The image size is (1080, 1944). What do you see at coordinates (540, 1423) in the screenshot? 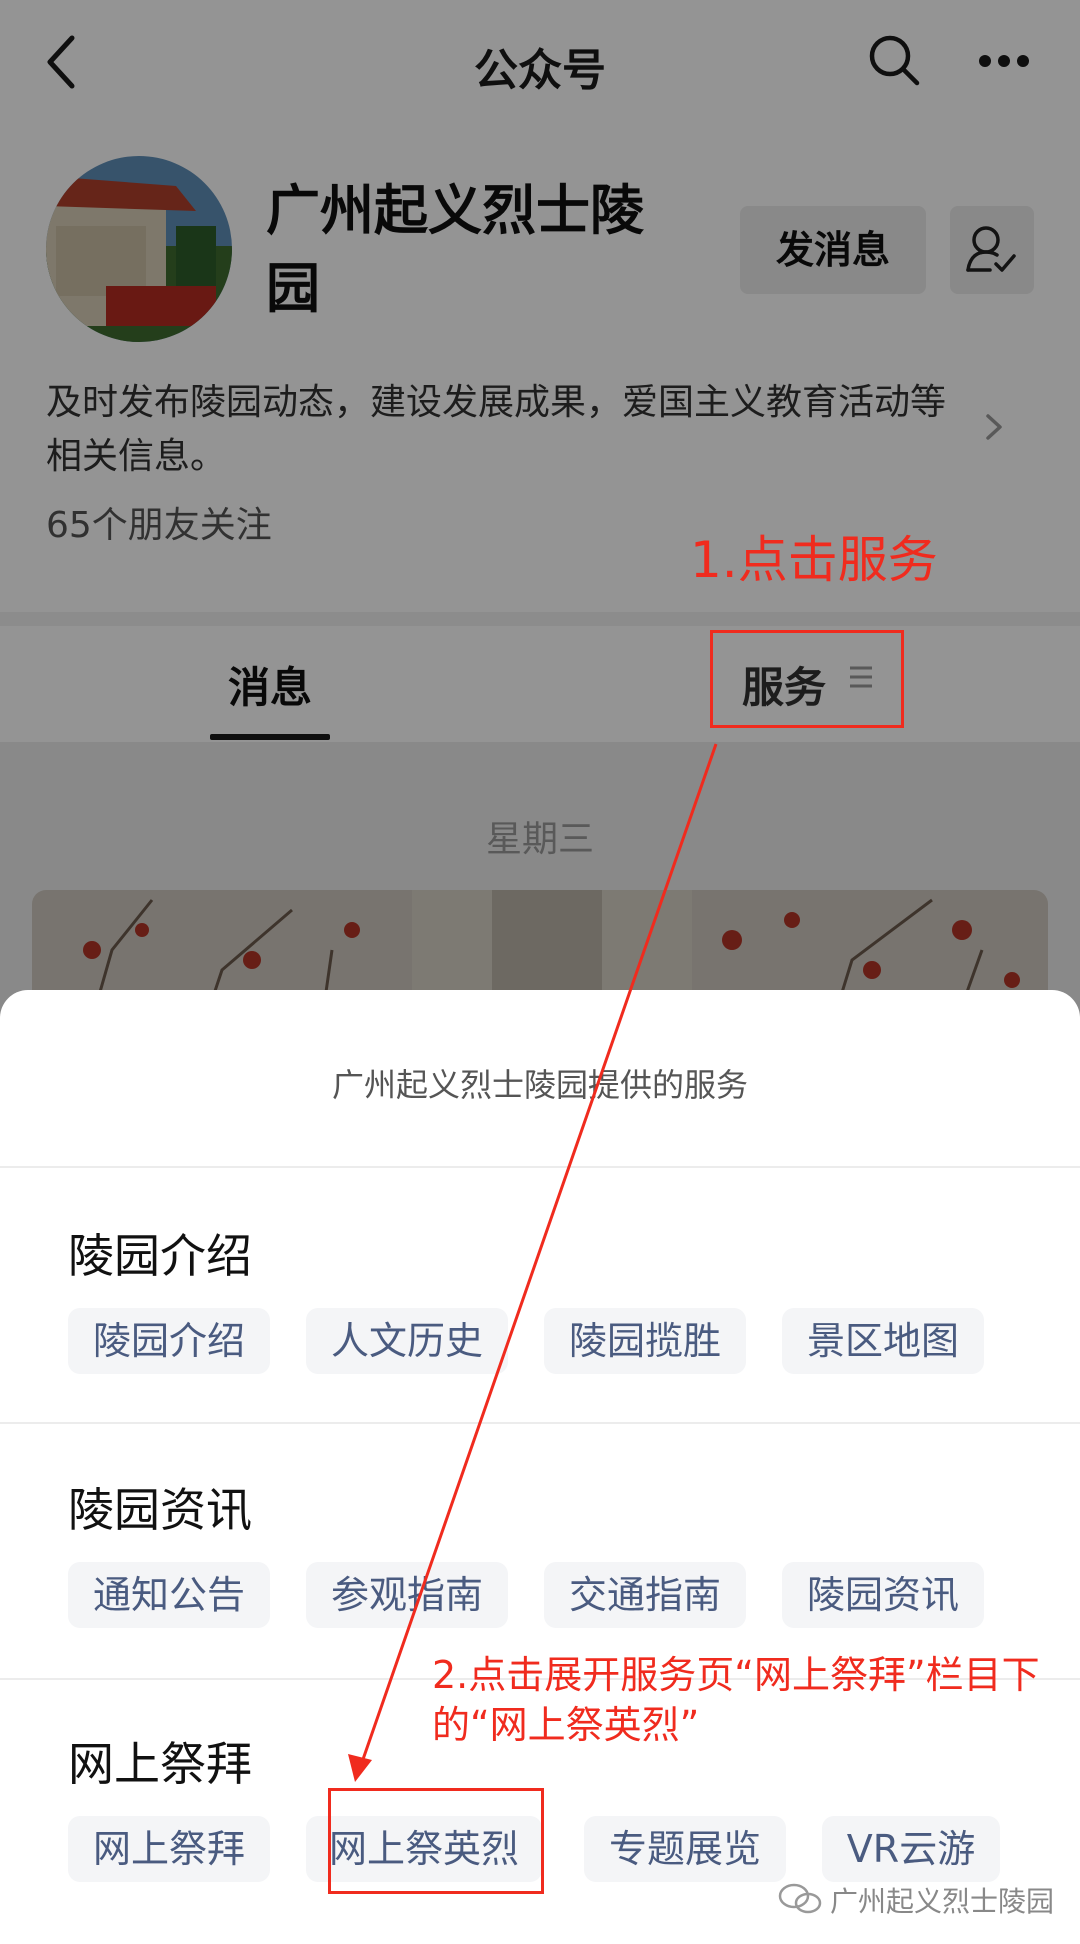
I see `section-divider` at bounding box center [540, 1423].